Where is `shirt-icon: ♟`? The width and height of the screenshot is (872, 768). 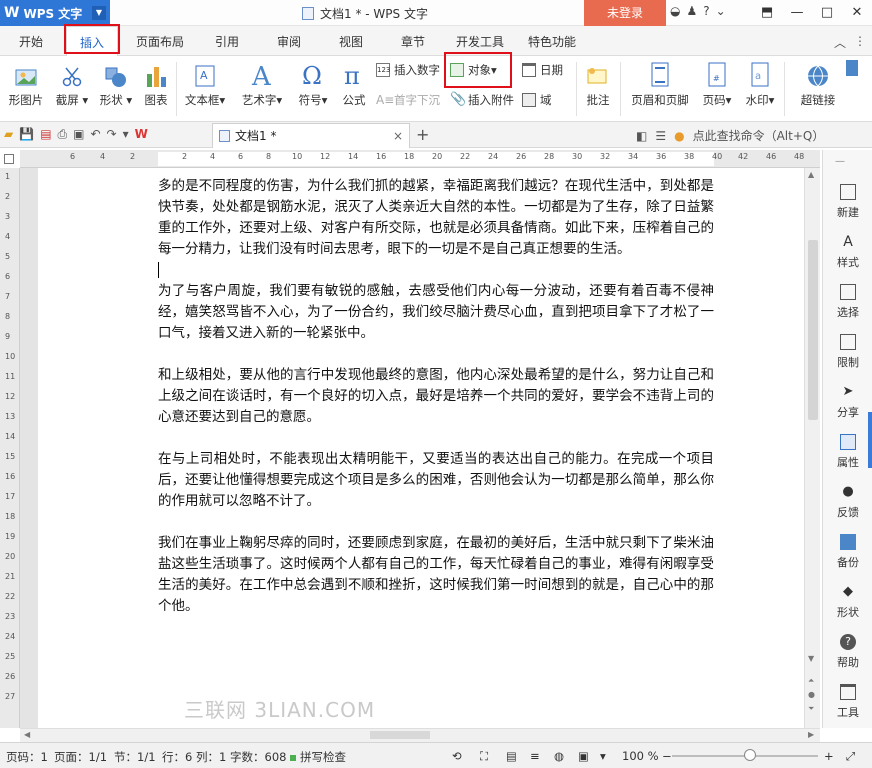
shirt-icon: ♟ is located at coordinates (691, 11).